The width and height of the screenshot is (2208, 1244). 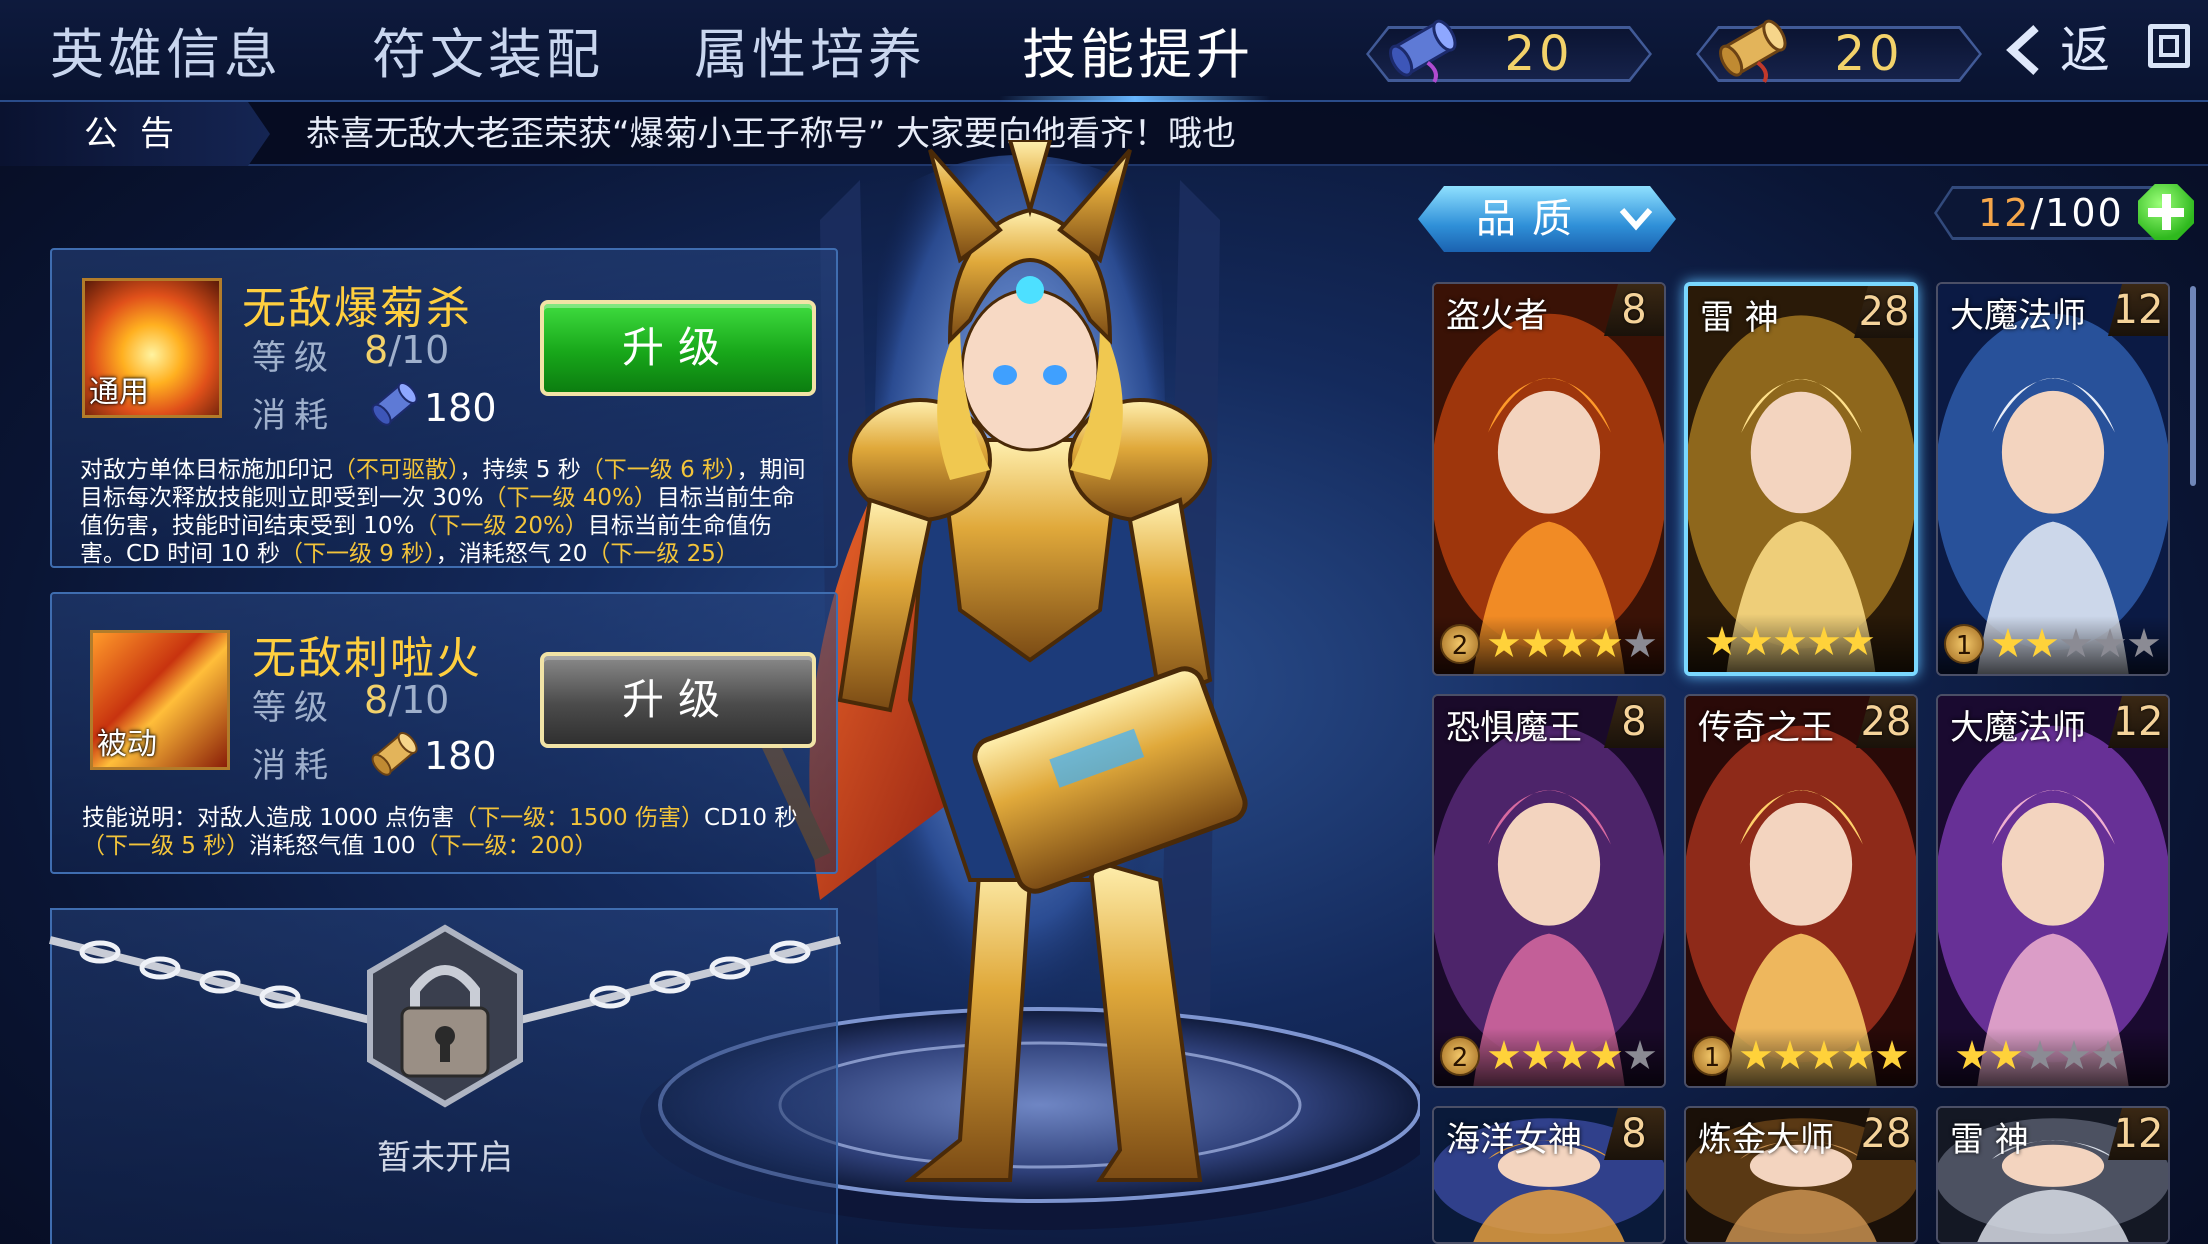 What do you see at coordinates (268, 818) in the screenshot?
I see `description-text: 技能说明：对敌人造成 1000 点伤害` at bounding box center [268, 818].